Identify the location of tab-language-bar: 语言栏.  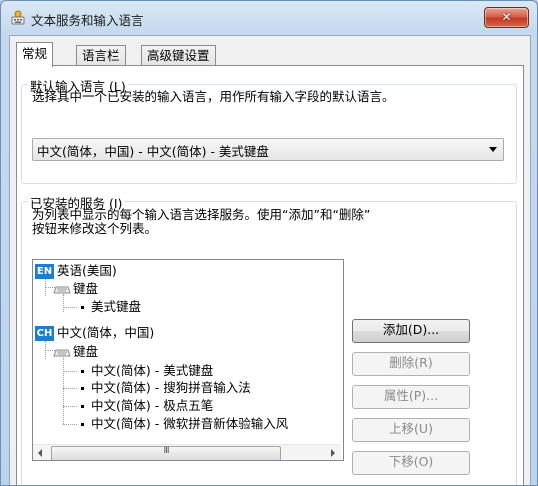
(101, 55).